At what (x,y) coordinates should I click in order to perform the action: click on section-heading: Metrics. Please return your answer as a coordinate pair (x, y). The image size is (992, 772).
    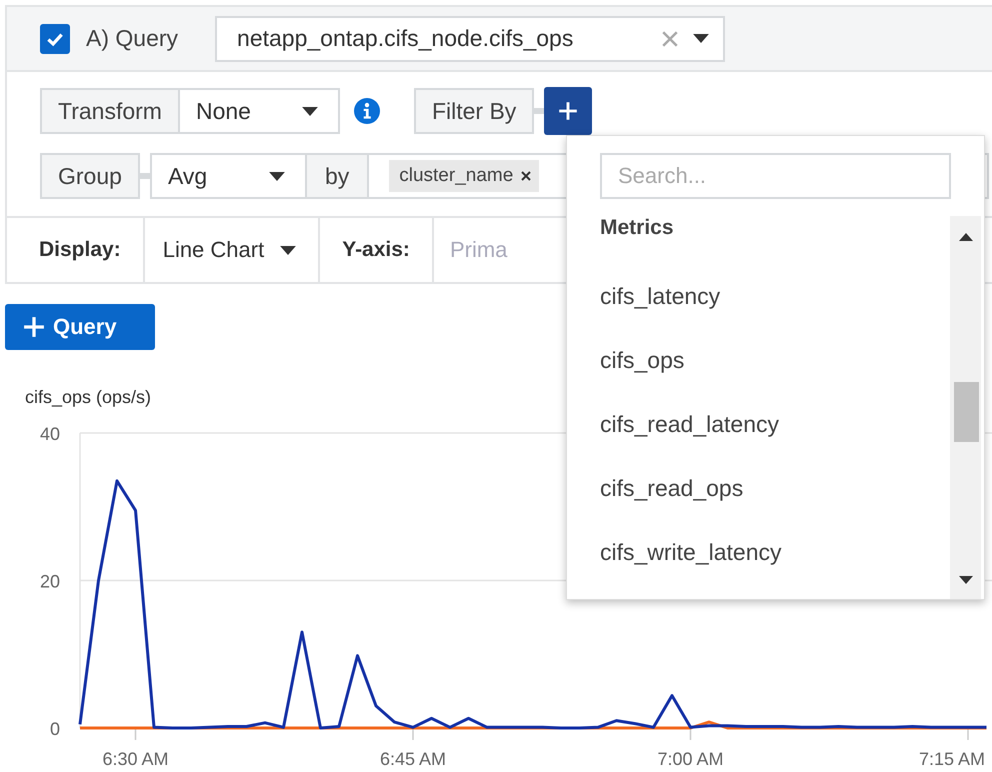
    Looking at the image, I should click on (637, 228).